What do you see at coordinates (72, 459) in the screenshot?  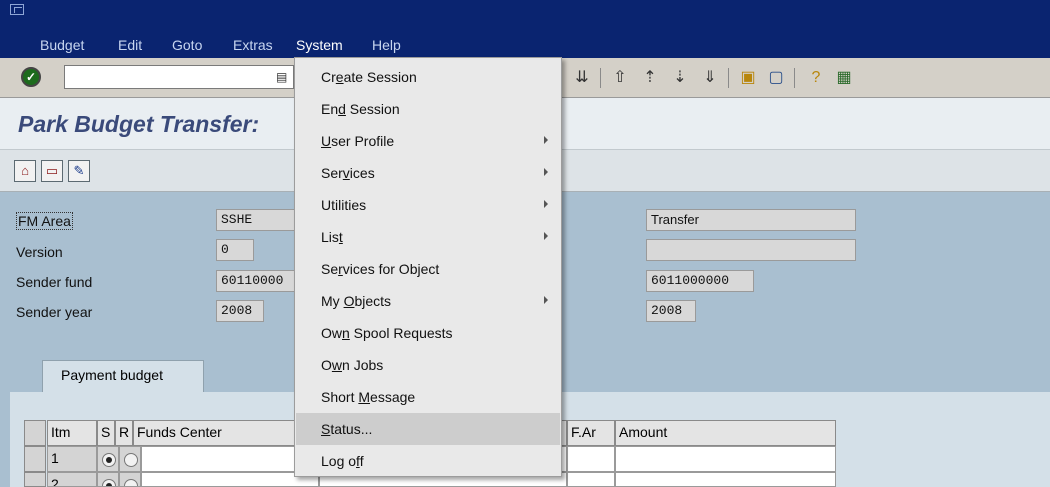 I see `table-cell-itm: 1` at bounding box center [72, 459].